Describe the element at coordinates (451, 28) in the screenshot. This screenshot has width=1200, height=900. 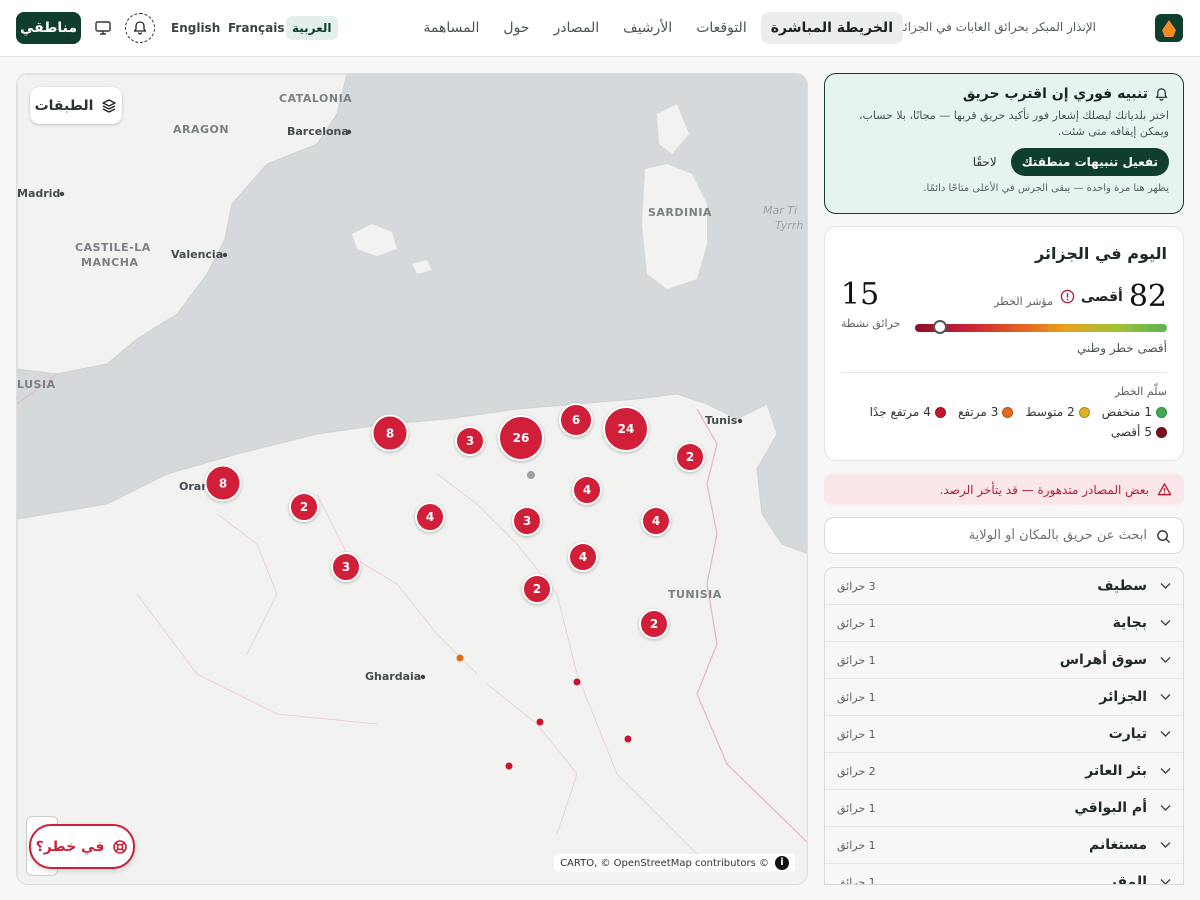
I see `nav-contribute: المساهمة` at that location.